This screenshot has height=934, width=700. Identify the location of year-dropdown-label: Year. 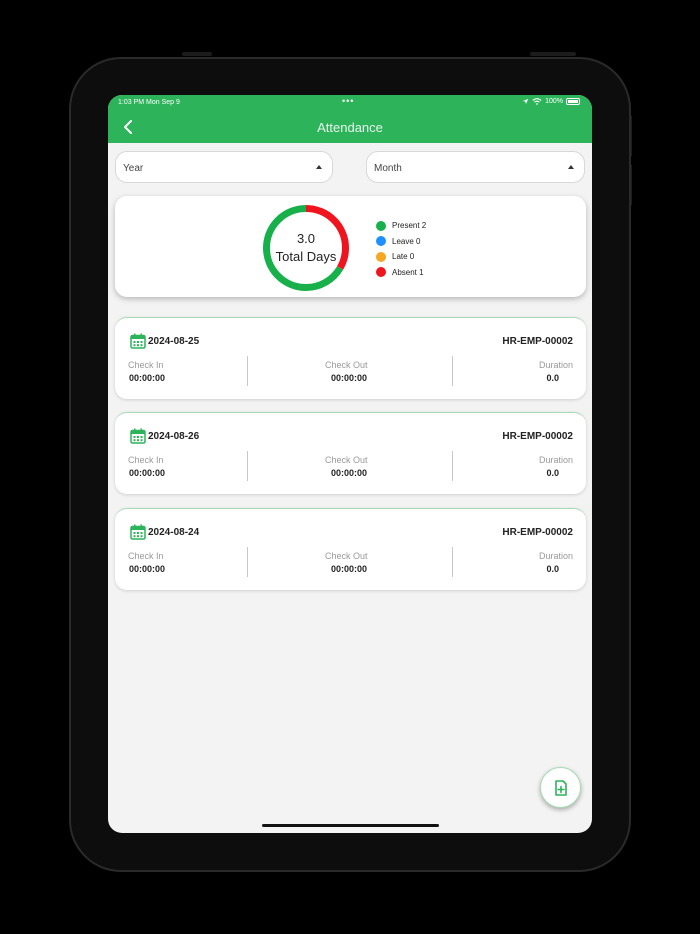
(133, 168).